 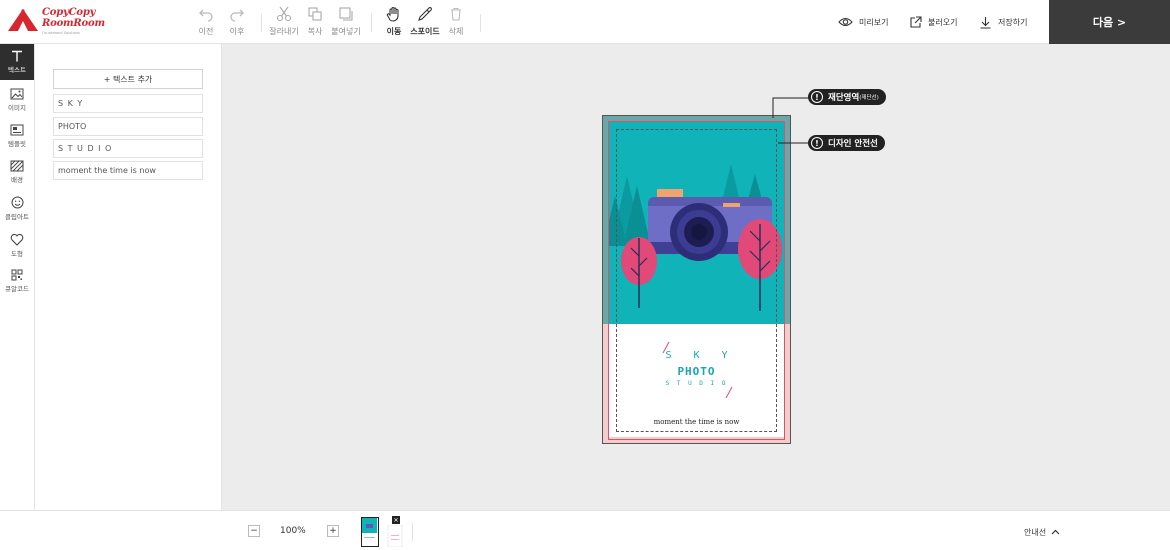 I want to click on text-layer-item: moment the time is now, so click(x=128, y=170).